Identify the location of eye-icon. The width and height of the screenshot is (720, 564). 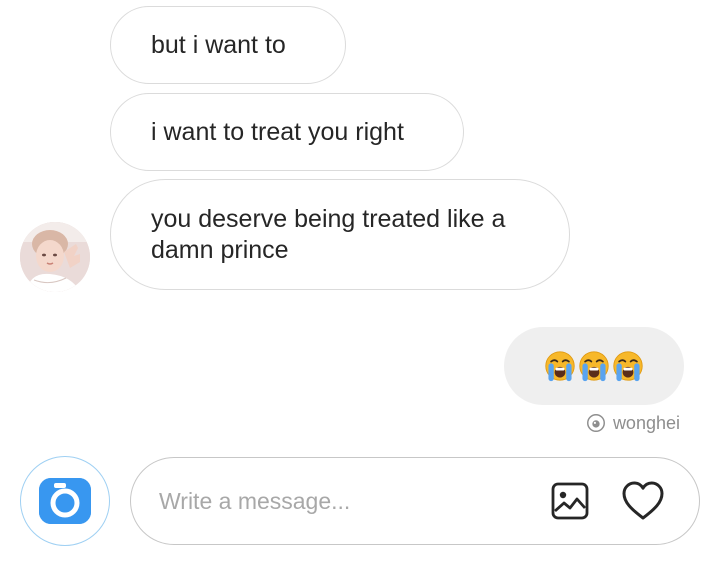
(595, 423).